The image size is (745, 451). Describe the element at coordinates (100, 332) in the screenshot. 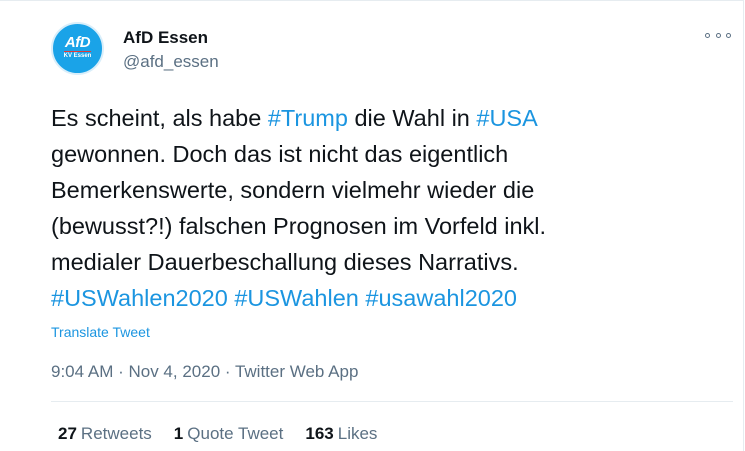

I see `translate-tweet-link: Translate Tweet` at that location.